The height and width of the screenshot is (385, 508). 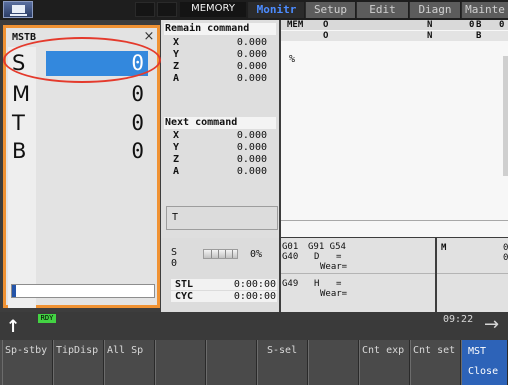 What do you see at coordinates (483, 371) in the screenshot?
I see `softkey-label: Close` at bounding box center [483, 371].